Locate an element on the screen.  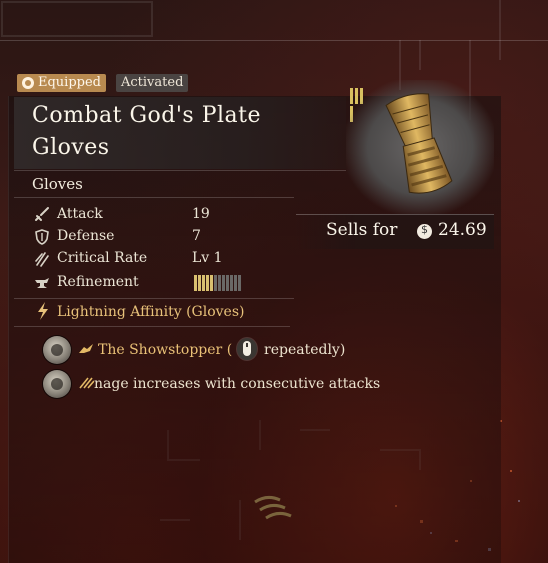
category-divider is located at coordinates (154, 197).